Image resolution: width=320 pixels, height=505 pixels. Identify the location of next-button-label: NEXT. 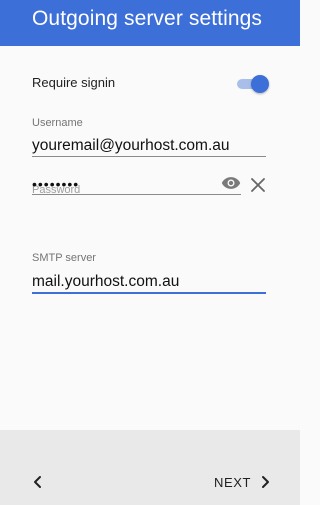
(233, 482).